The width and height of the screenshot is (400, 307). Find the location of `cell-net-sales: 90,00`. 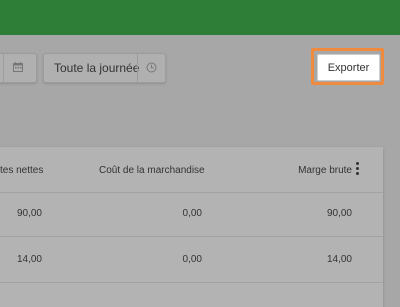

cell-net-sales: 90,00 is located at coordinates (29, 213).